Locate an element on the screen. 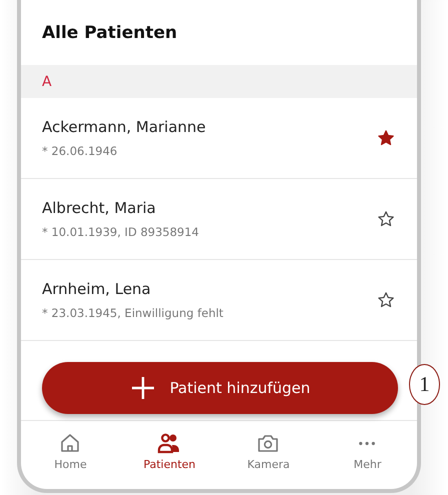 The image size is (448, 495). section-letter: A is located at coordinates (47, 82).